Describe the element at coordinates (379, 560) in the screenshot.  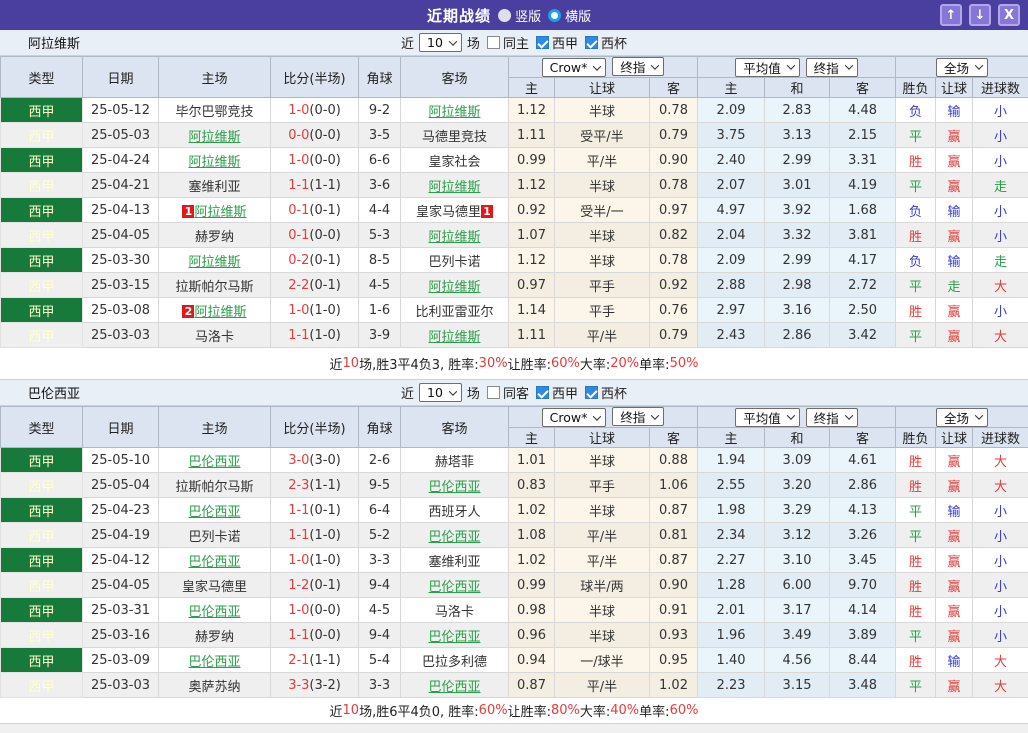
I see `corners-cell: 3-3` at that location.